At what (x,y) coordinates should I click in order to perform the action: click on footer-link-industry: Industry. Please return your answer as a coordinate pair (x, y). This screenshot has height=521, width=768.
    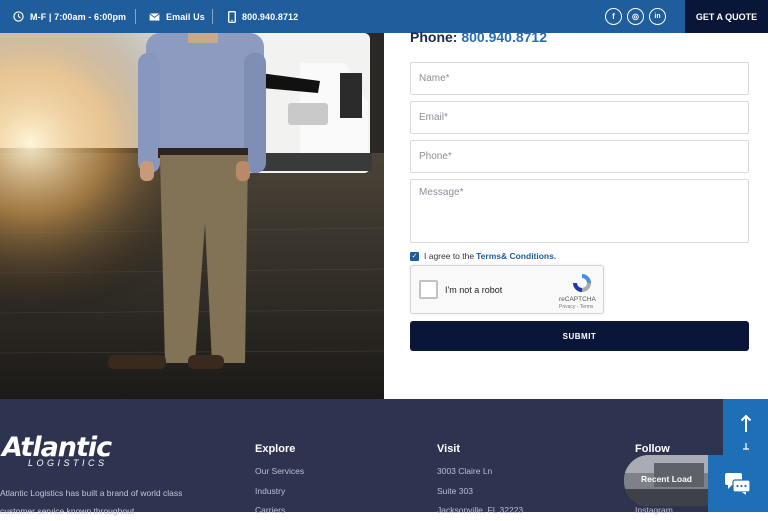
    Looking at the image, I should click on (279, 492).